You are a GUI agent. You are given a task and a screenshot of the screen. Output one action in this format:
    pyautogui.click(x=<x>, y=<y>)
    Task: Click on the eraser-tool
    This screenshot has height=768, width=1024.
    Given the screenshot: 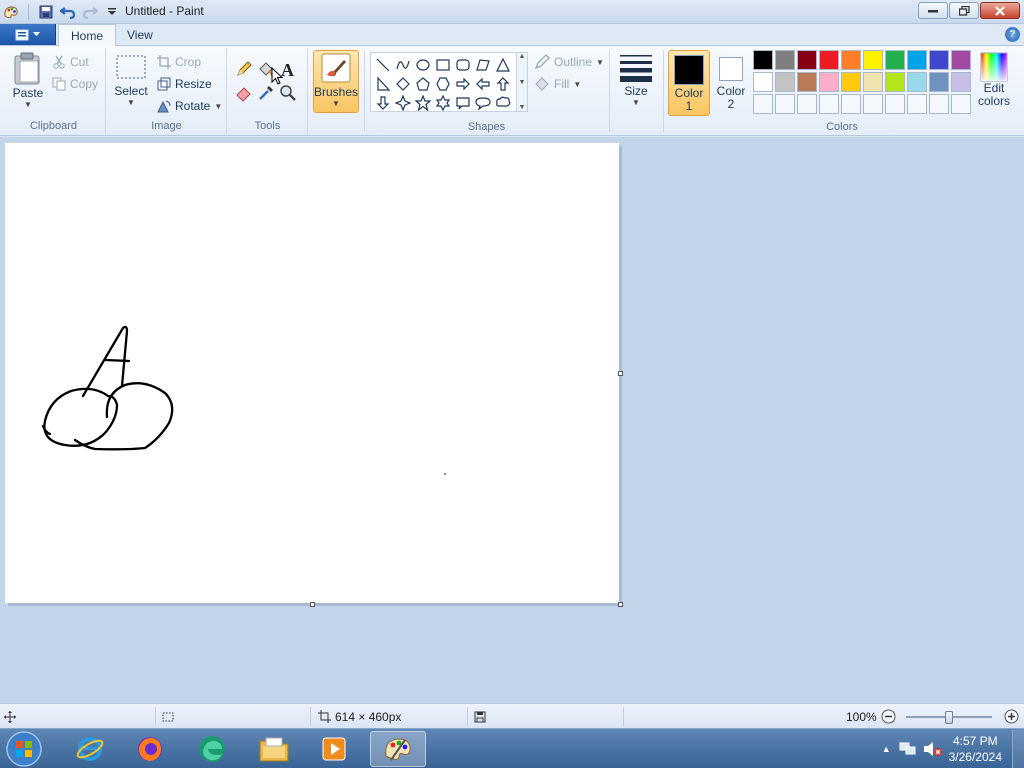 What is the action you would take?
    pyautogui.click(x=244, y=93)
    